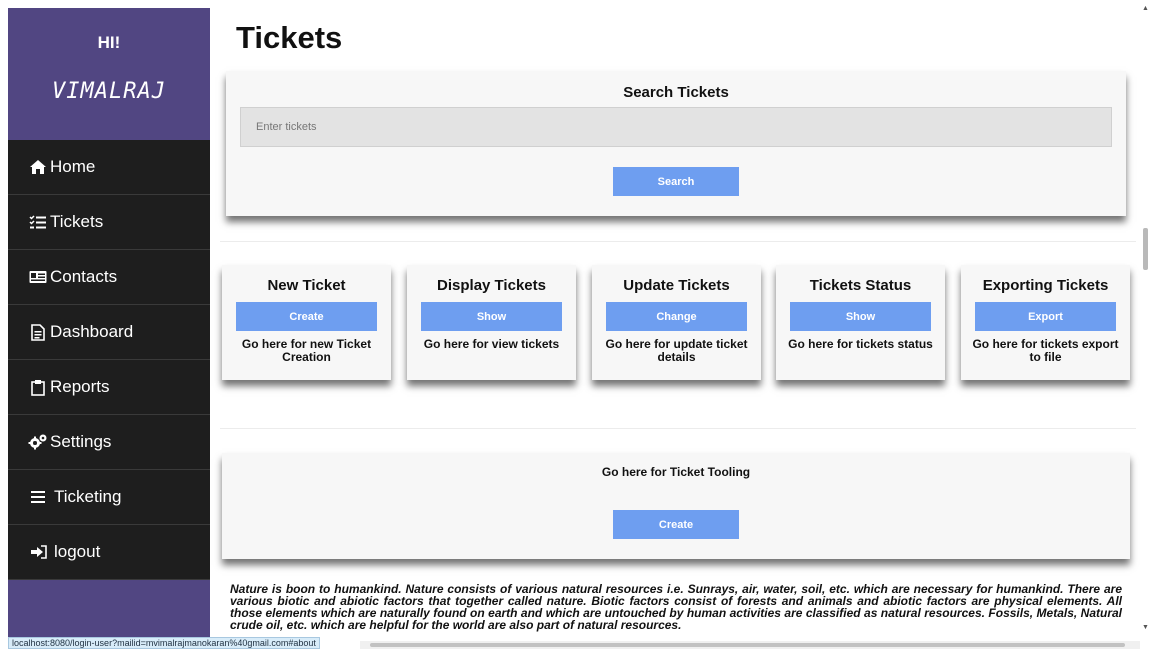  I want to click on sidebar-item-label: Settings, so click(81, 441).